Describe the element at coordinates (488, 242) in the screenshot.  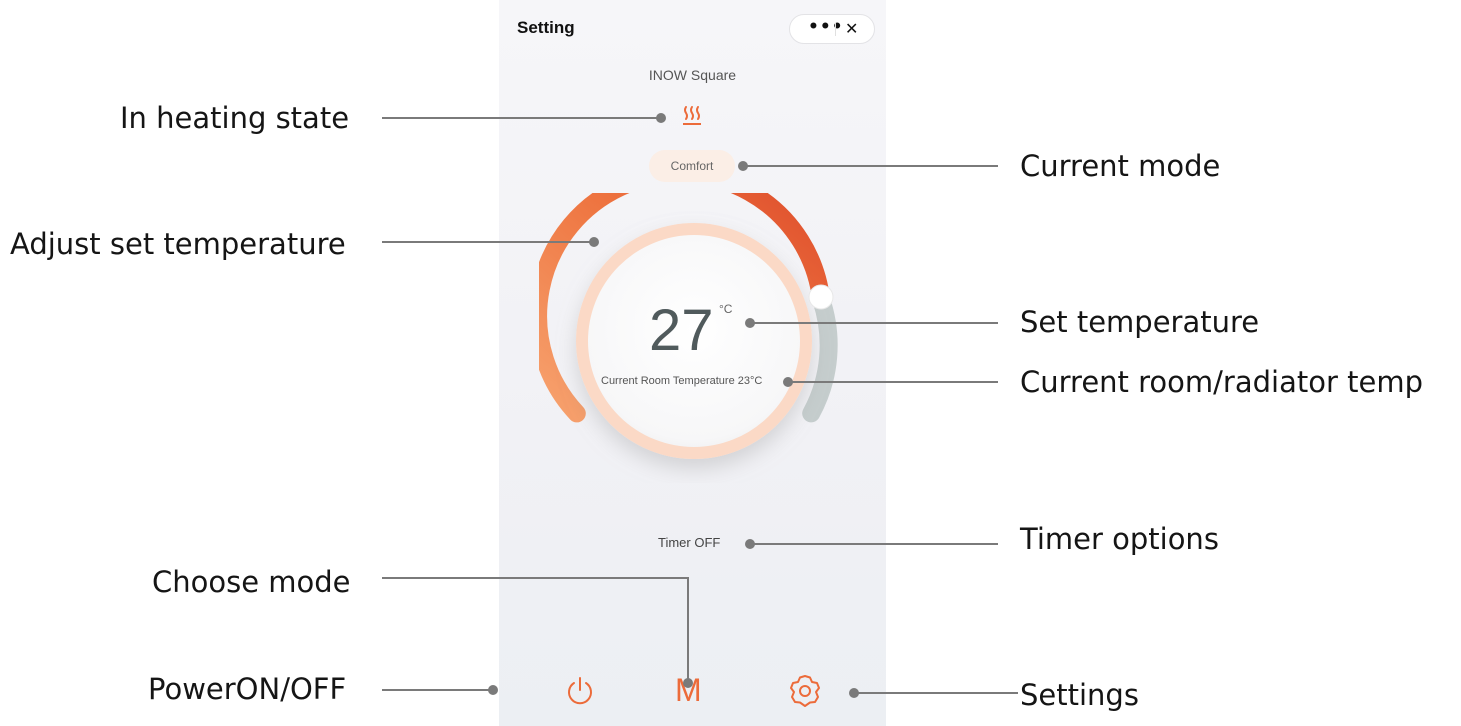
I see `leader-adjust-temp` at that location.